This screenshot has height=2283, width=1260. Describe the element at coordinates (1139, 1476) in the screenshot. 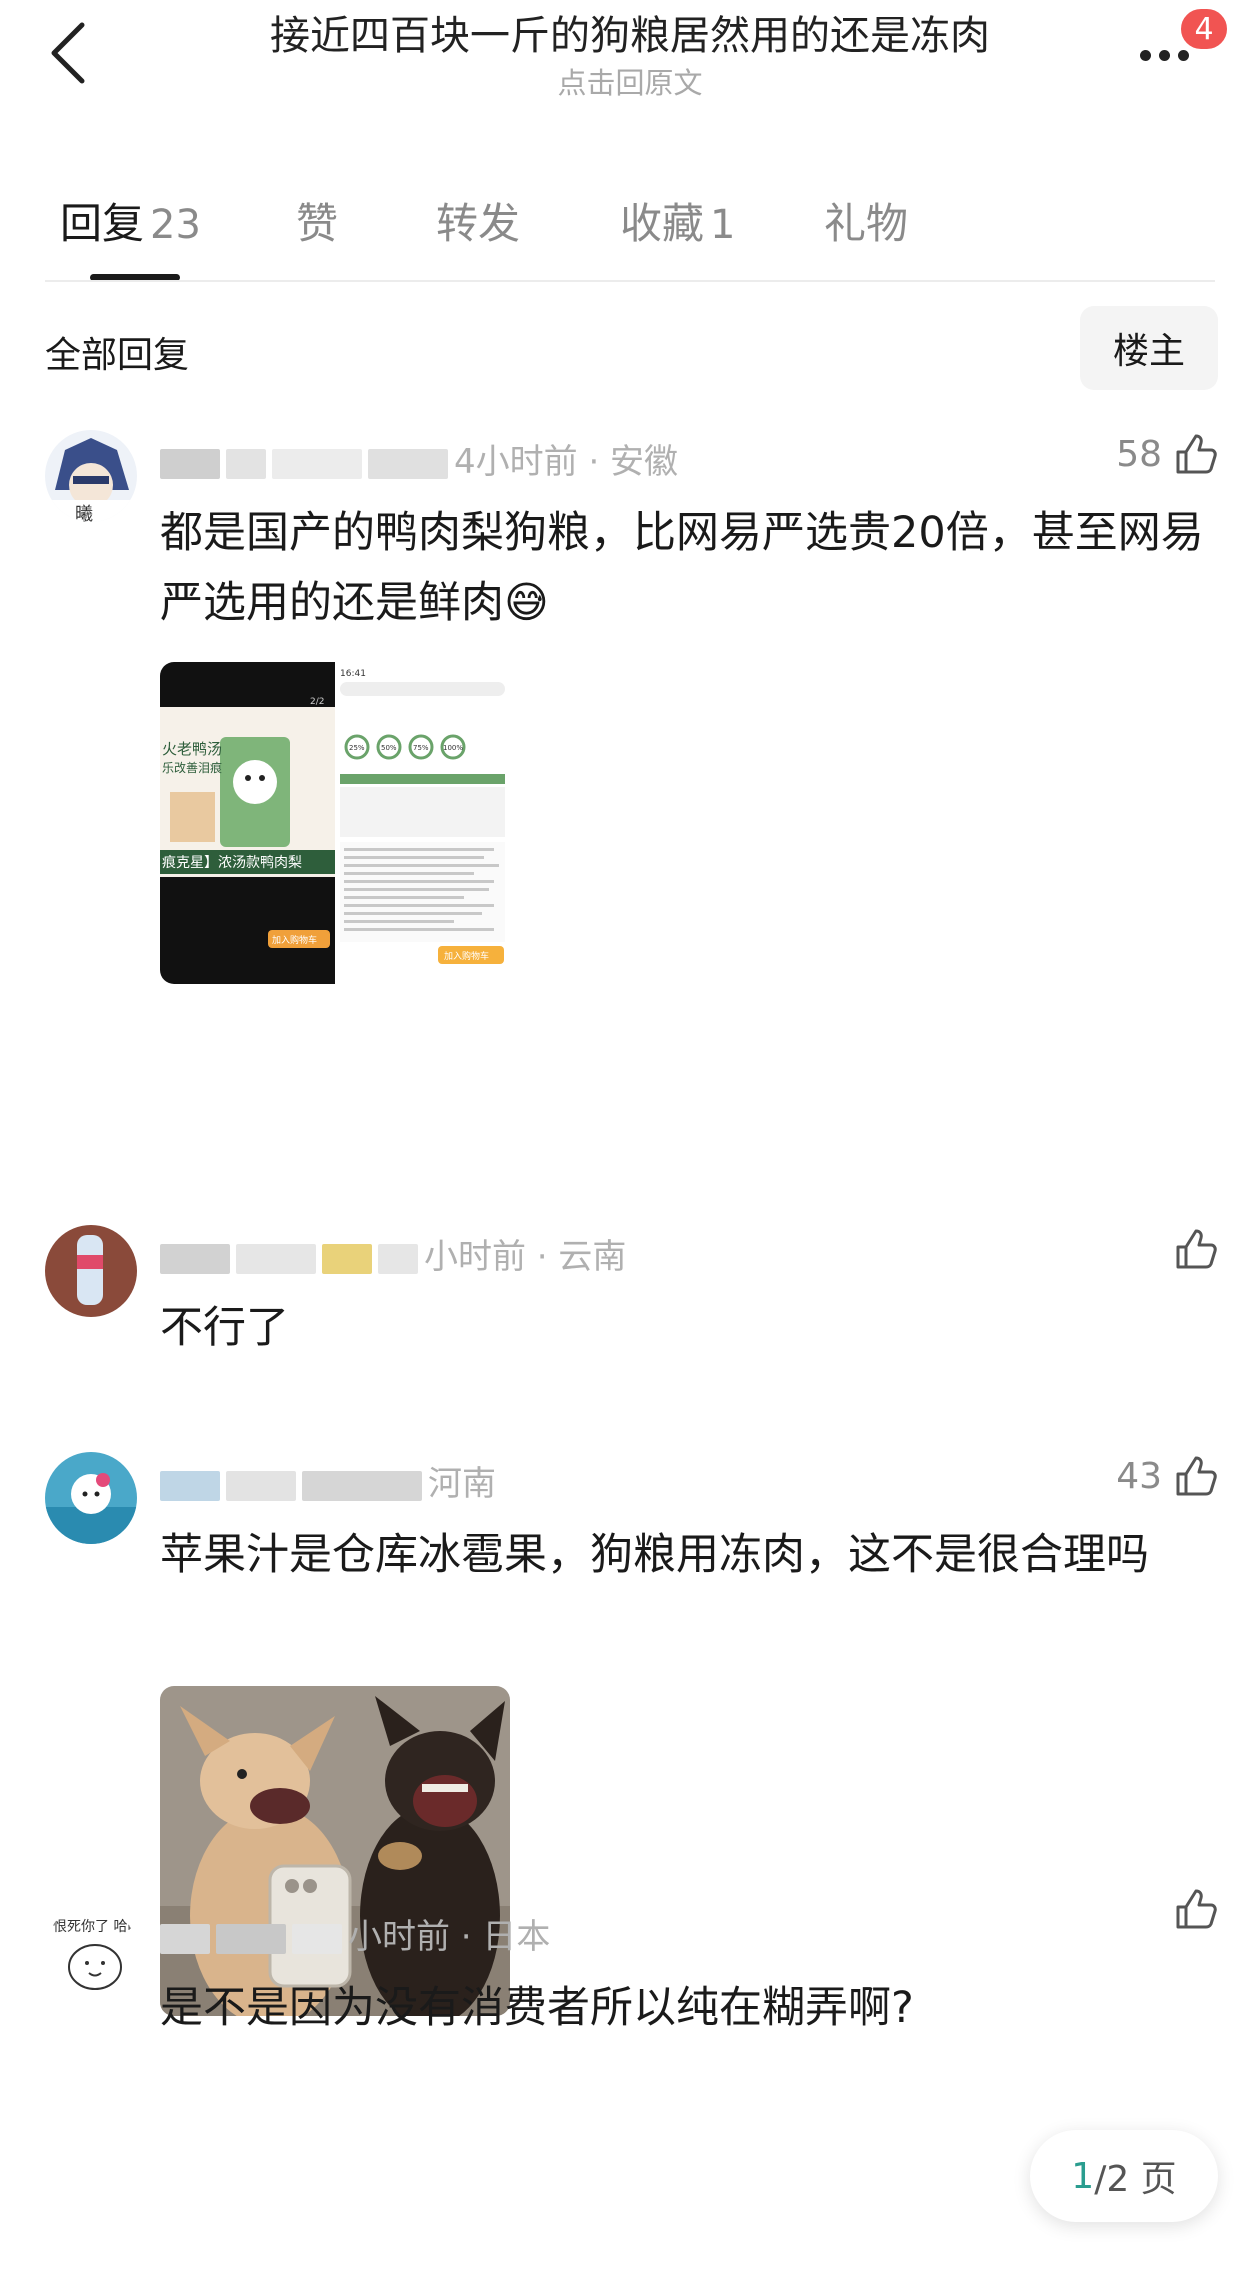

I see `like-count: 43` at that location.